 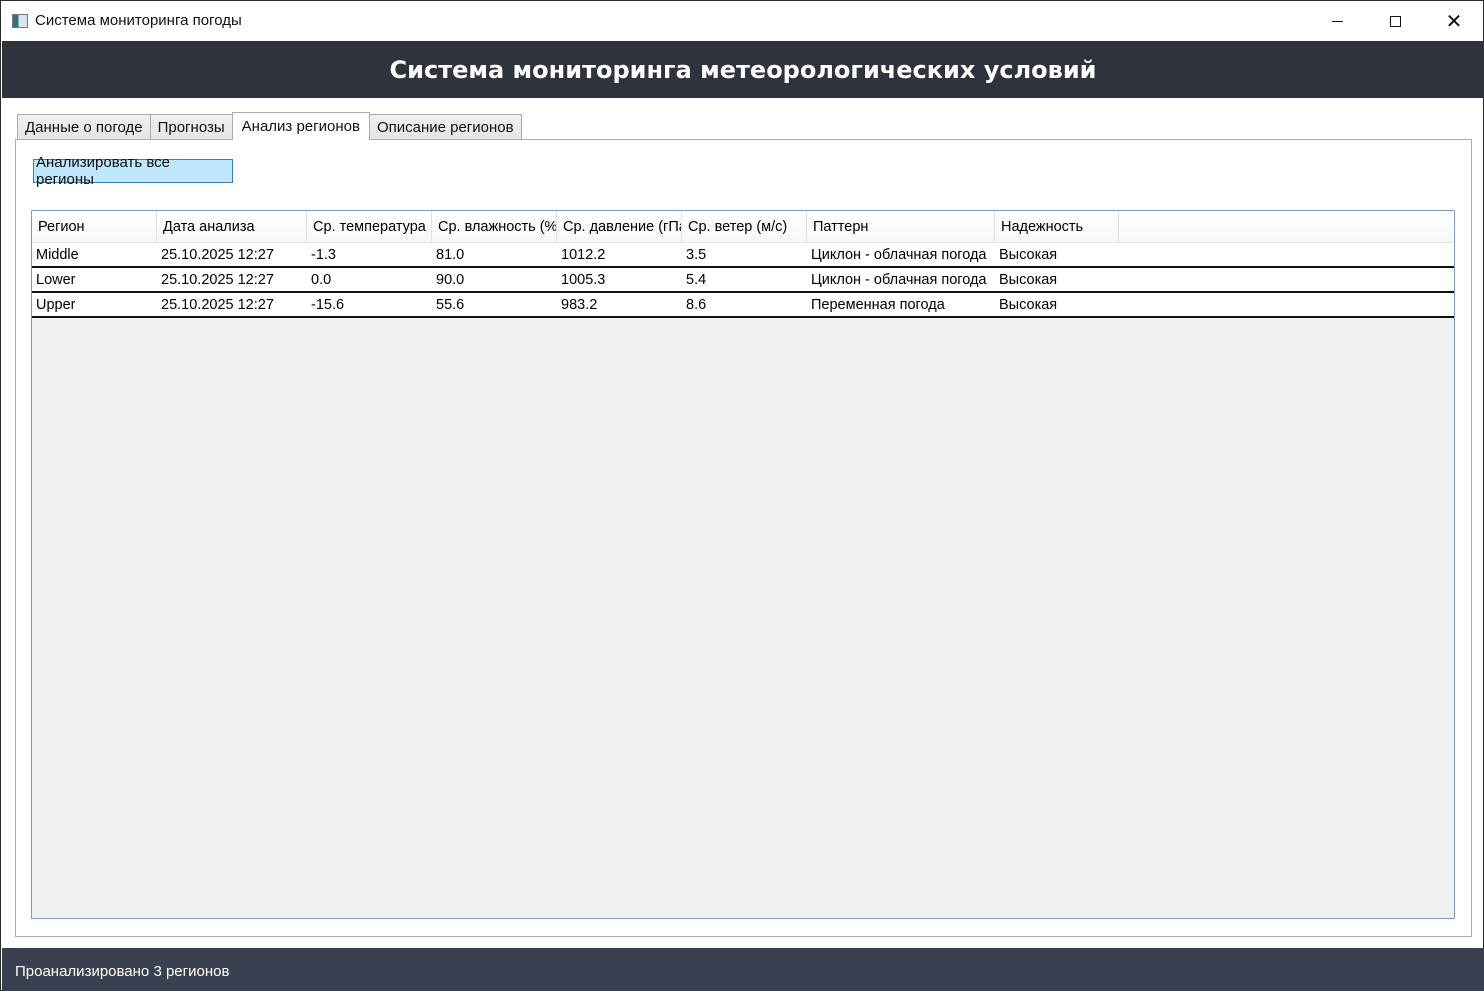 I want to click on cell-temperature: -1.3, so click(x=369, y=254).